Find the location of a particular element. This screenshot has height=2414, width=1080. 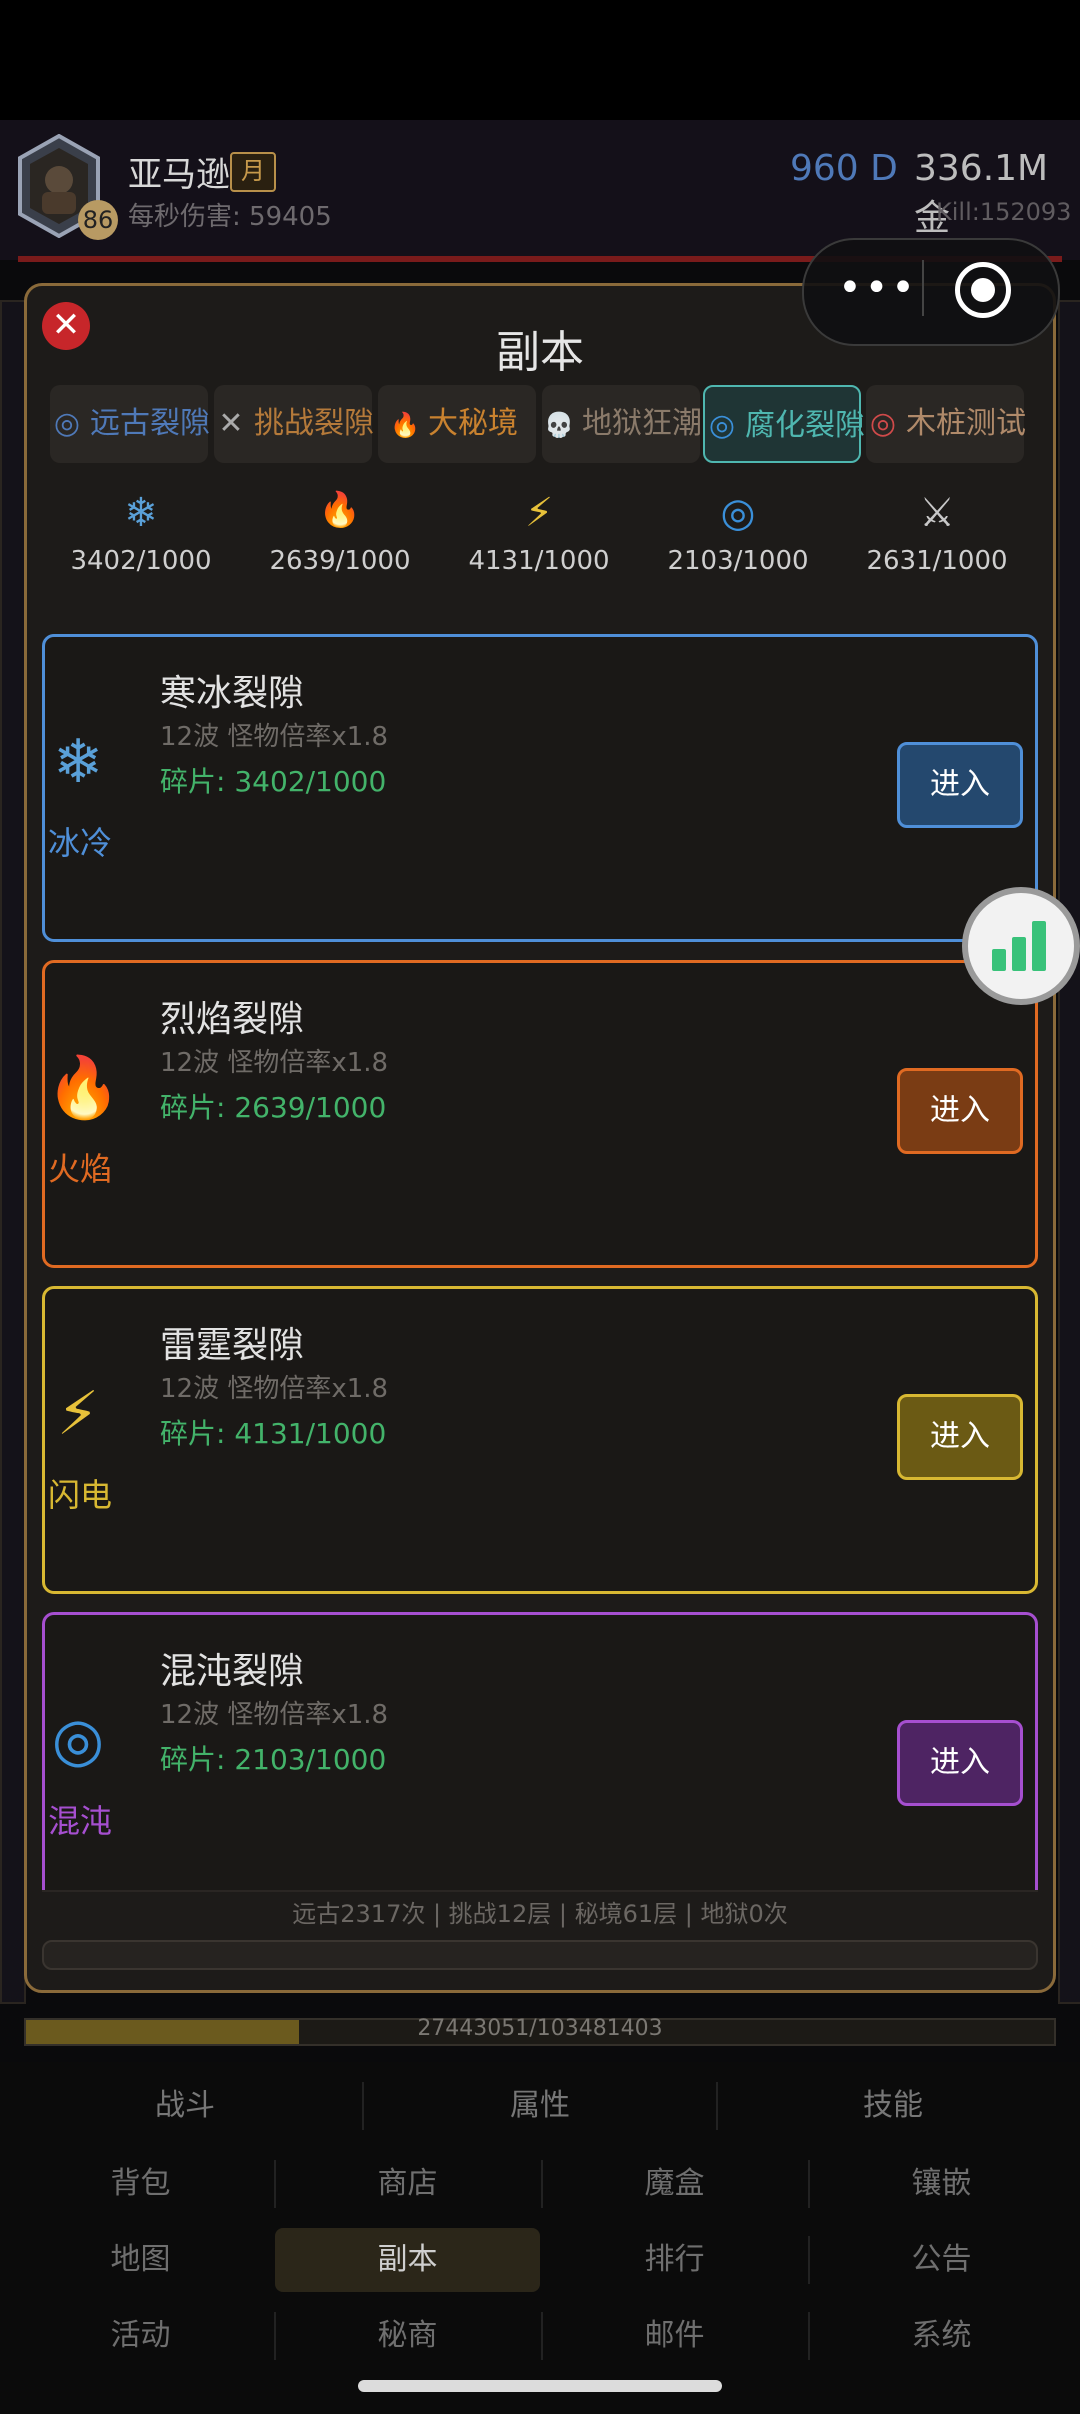

nav-attributes: 属性 is located at coordinates (540, 2106).